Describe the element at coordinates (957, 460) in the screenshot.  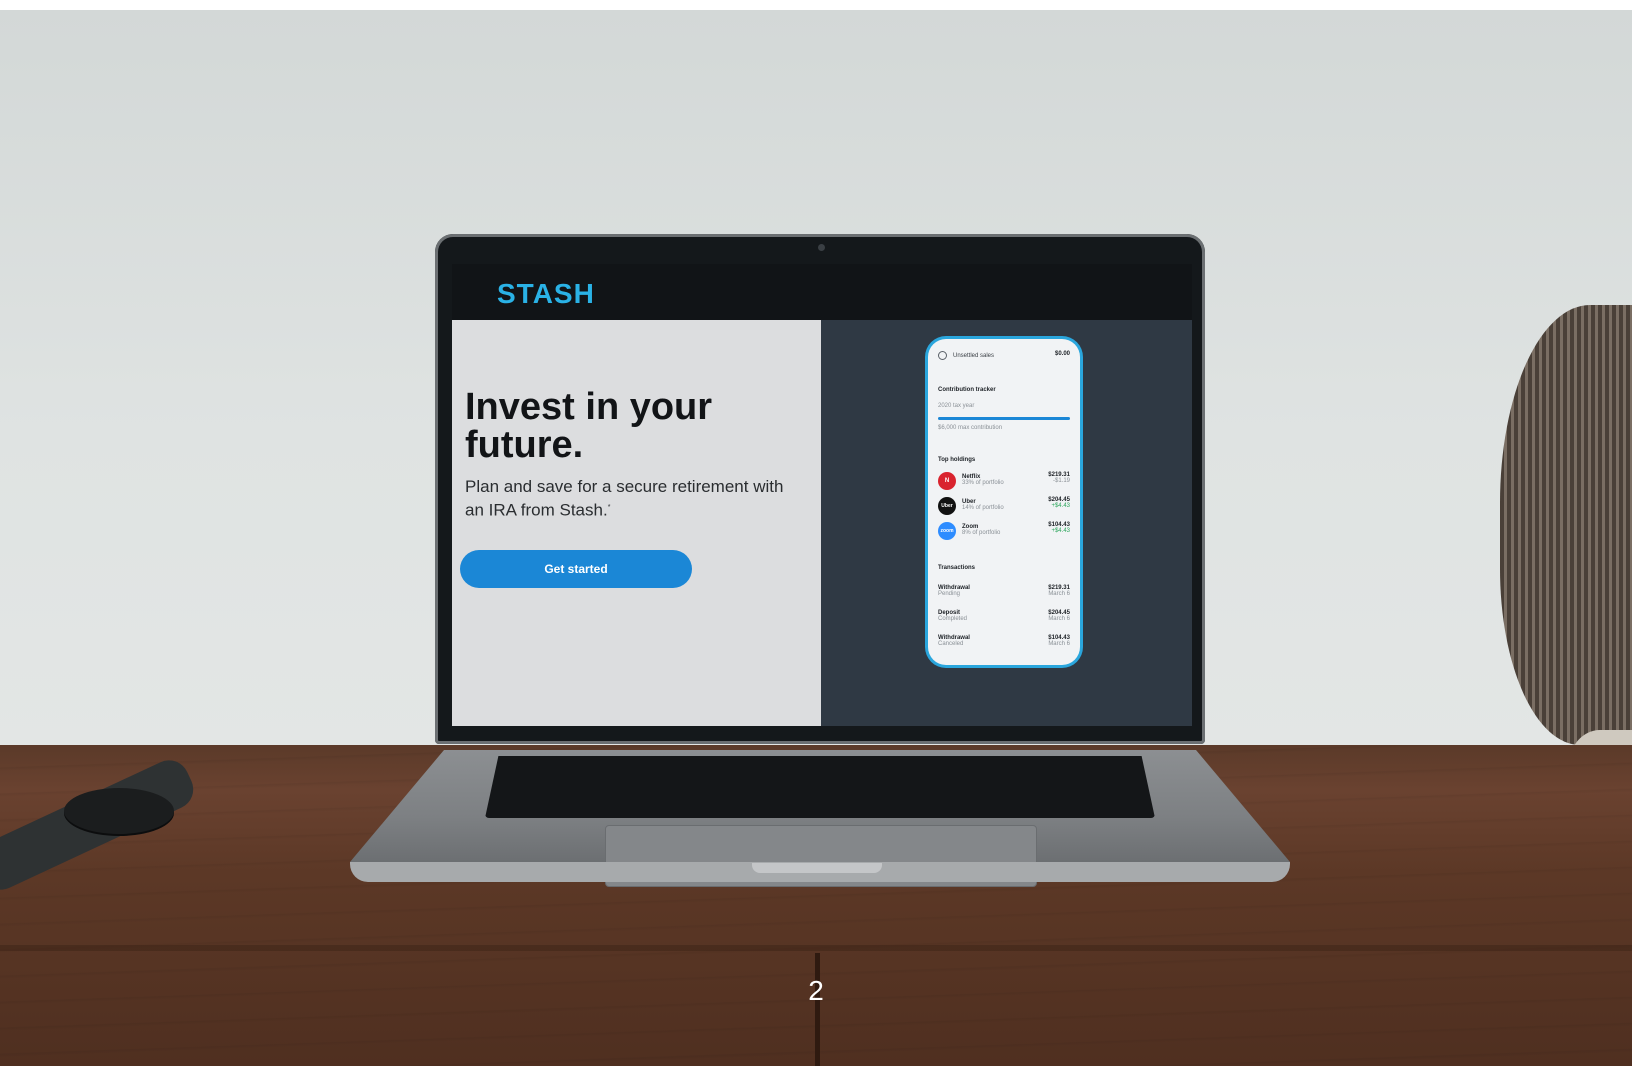
I see `holdings-title: Top holdings` at that location.